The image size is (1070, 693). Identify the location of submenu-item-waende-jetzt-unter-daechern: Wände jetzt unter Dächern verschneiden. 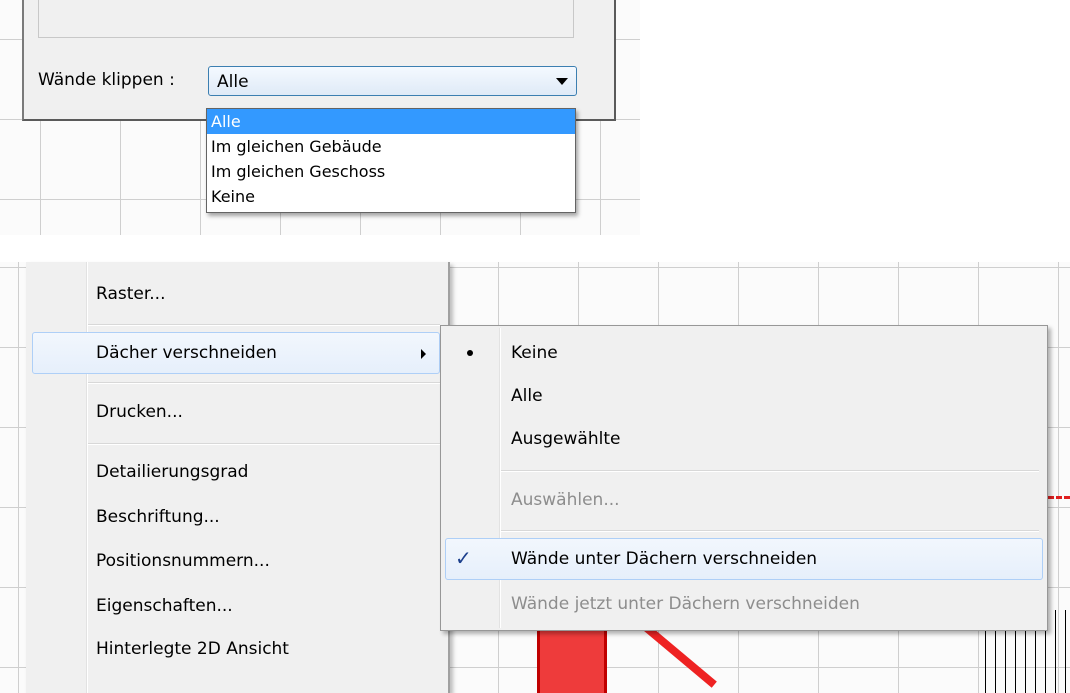
(685, 604).